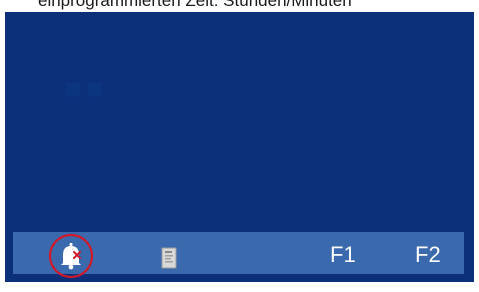  I want to click on bell-button, so click(71, 255).